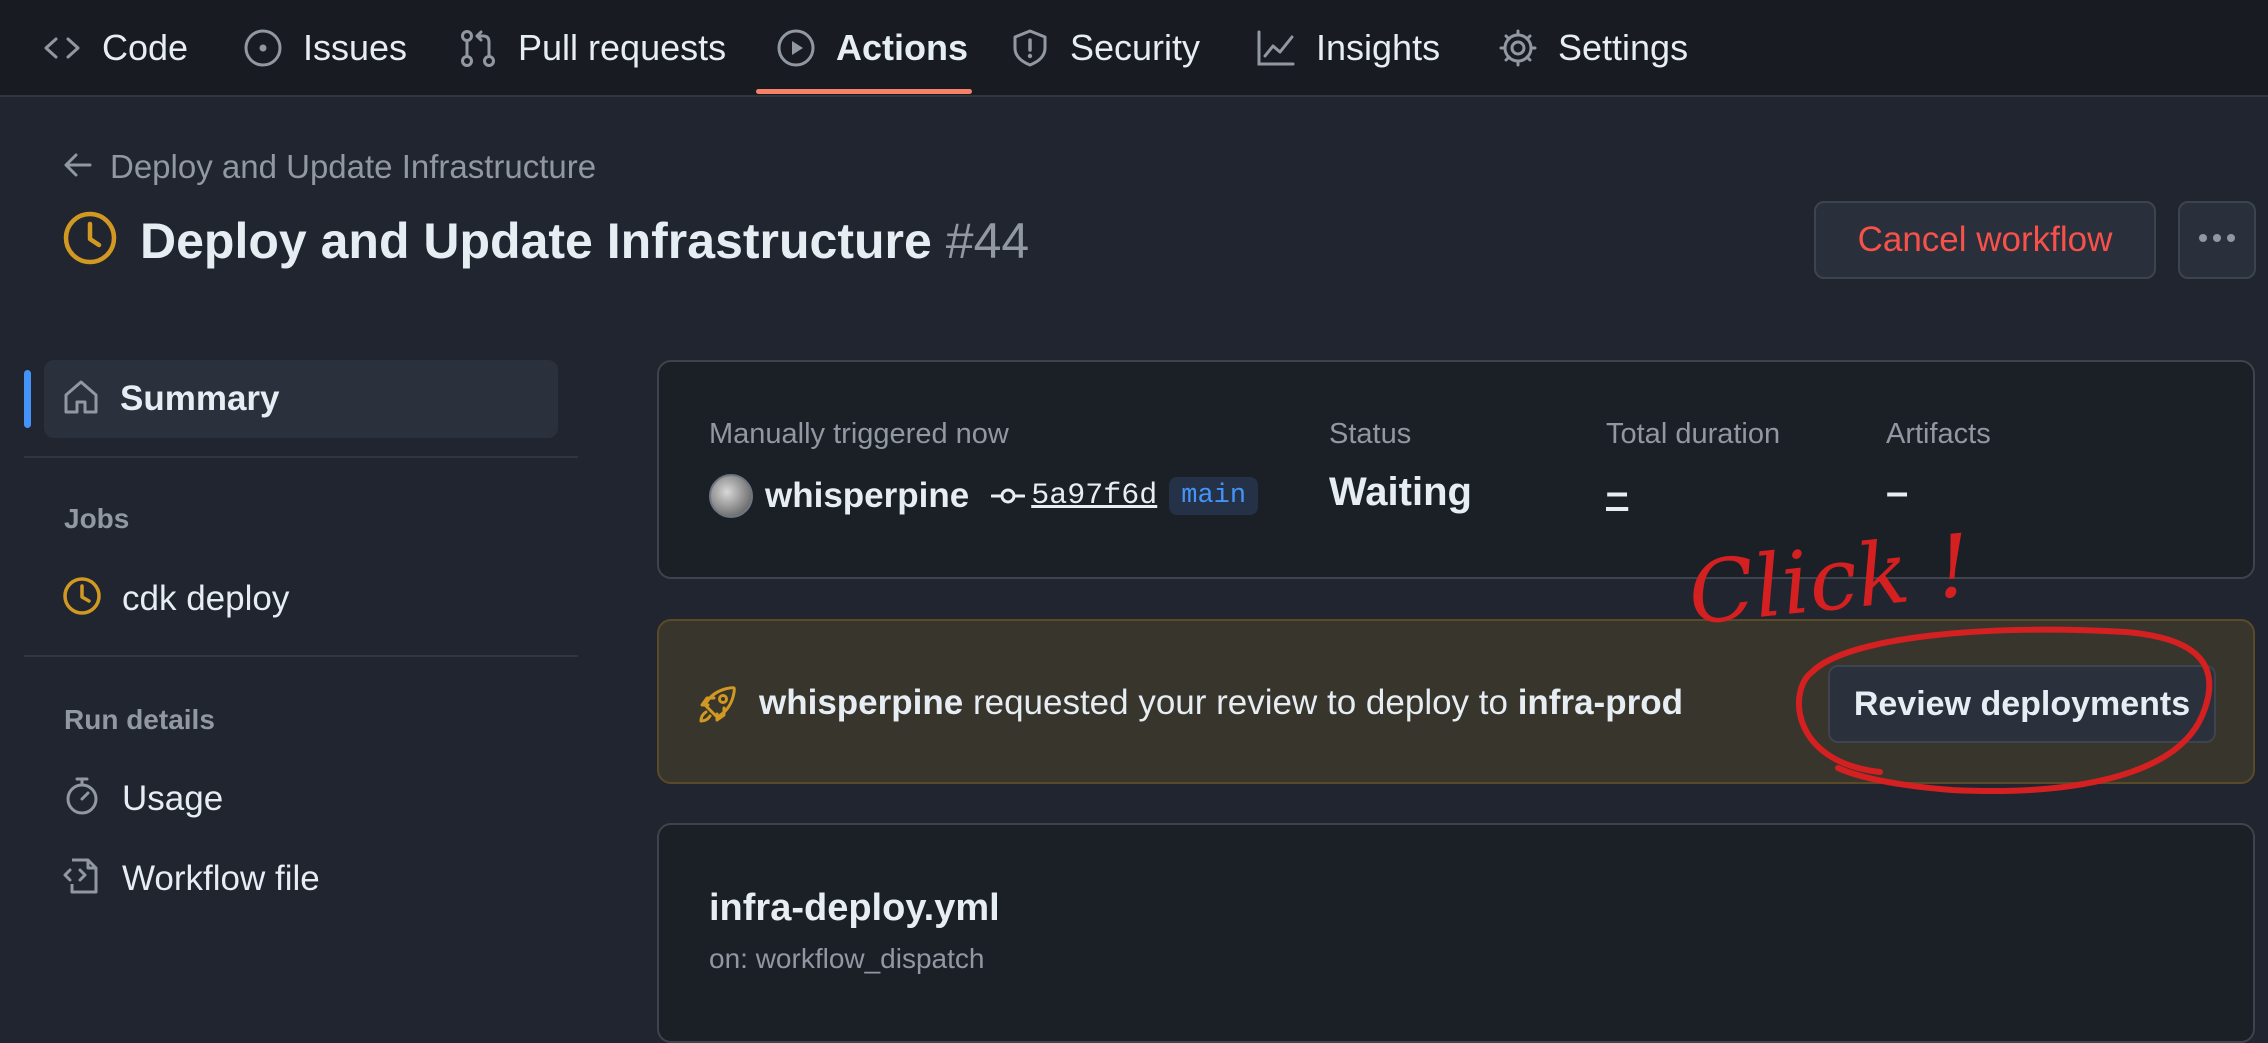 The width and height of the screenshot is (2268, 1043). I want to click on requester-name: whisperpine, so click(861, 702).